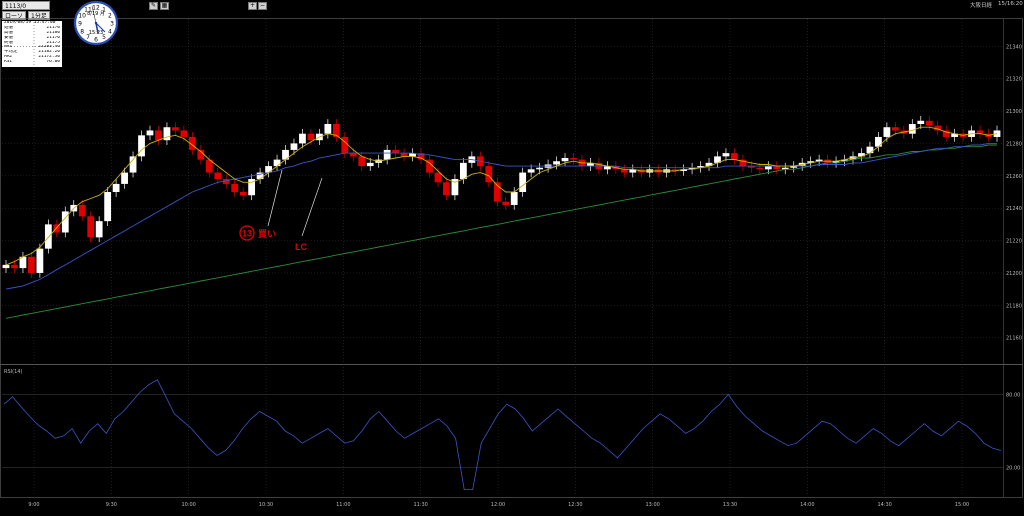 Image resolution: width=1024 pixels, height=516 pixels. I want to click on x-tick-label: 11:00, so click(343, 505).